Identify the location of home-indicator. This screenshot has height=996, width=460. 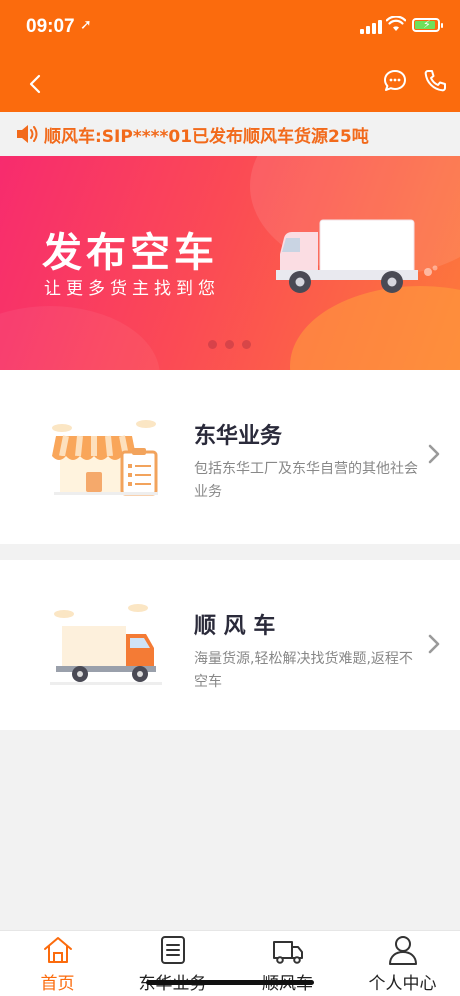
(230, 982).